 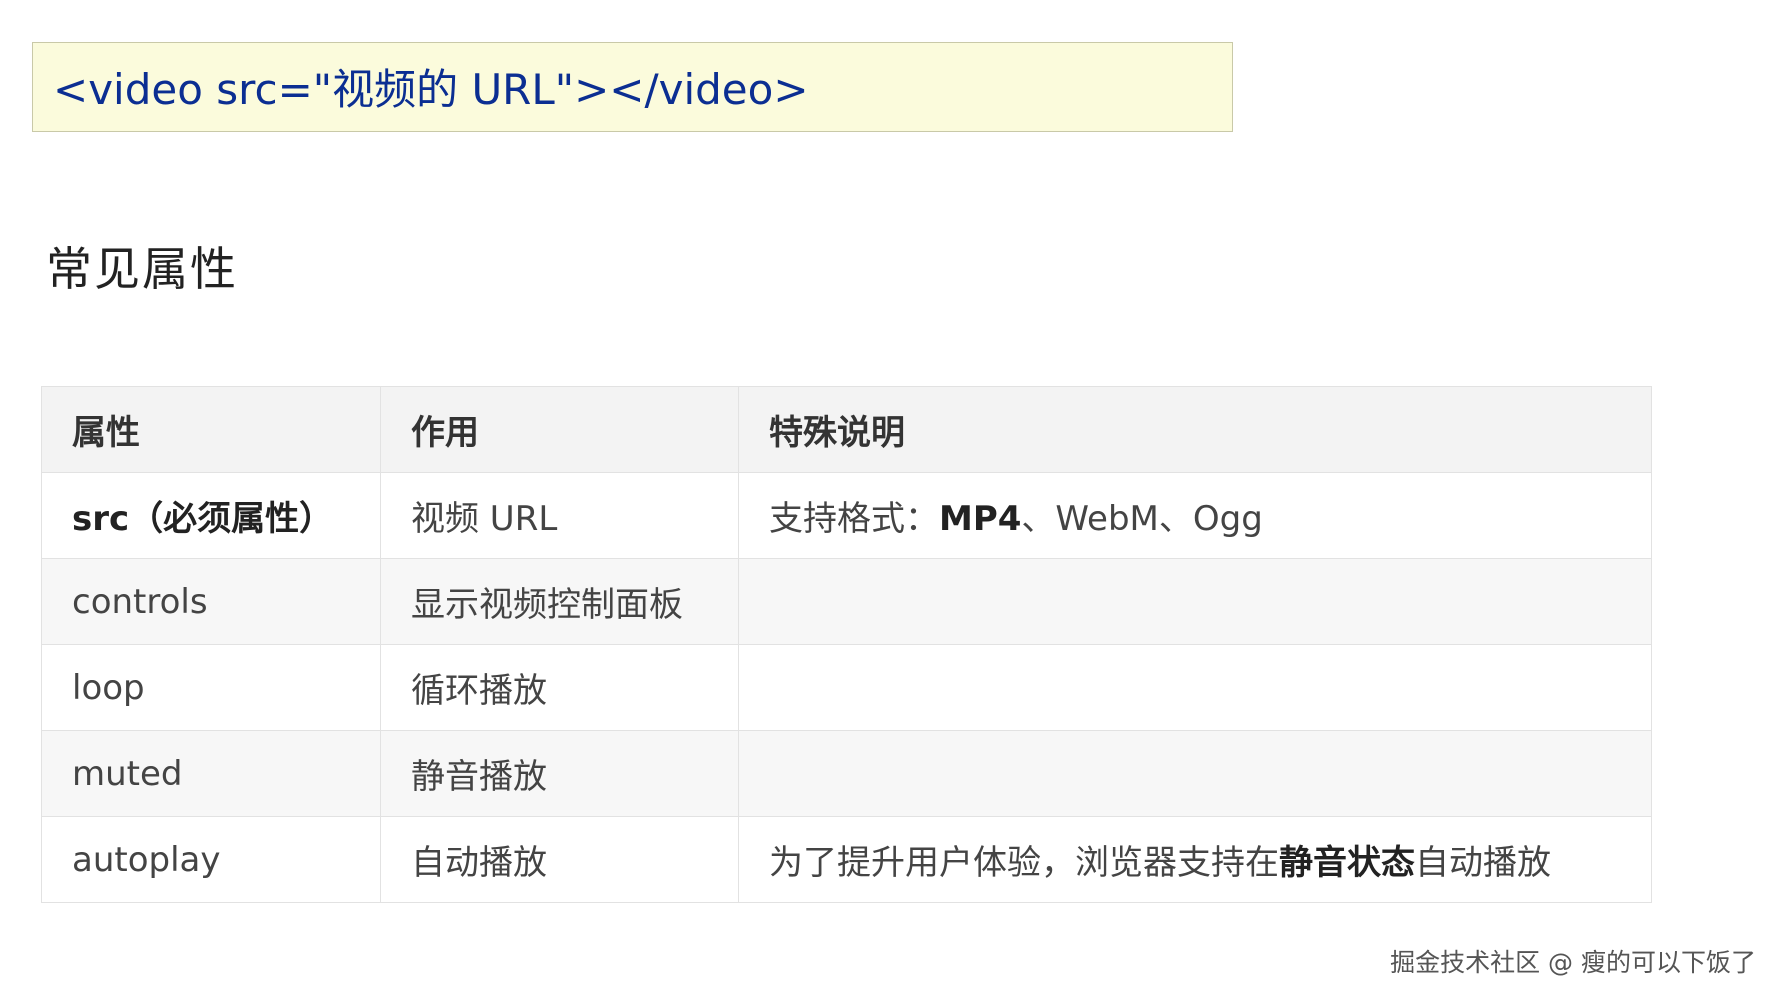 I want to click on cell-effect: 显示视频控制面板, so click(x=559, y=601).